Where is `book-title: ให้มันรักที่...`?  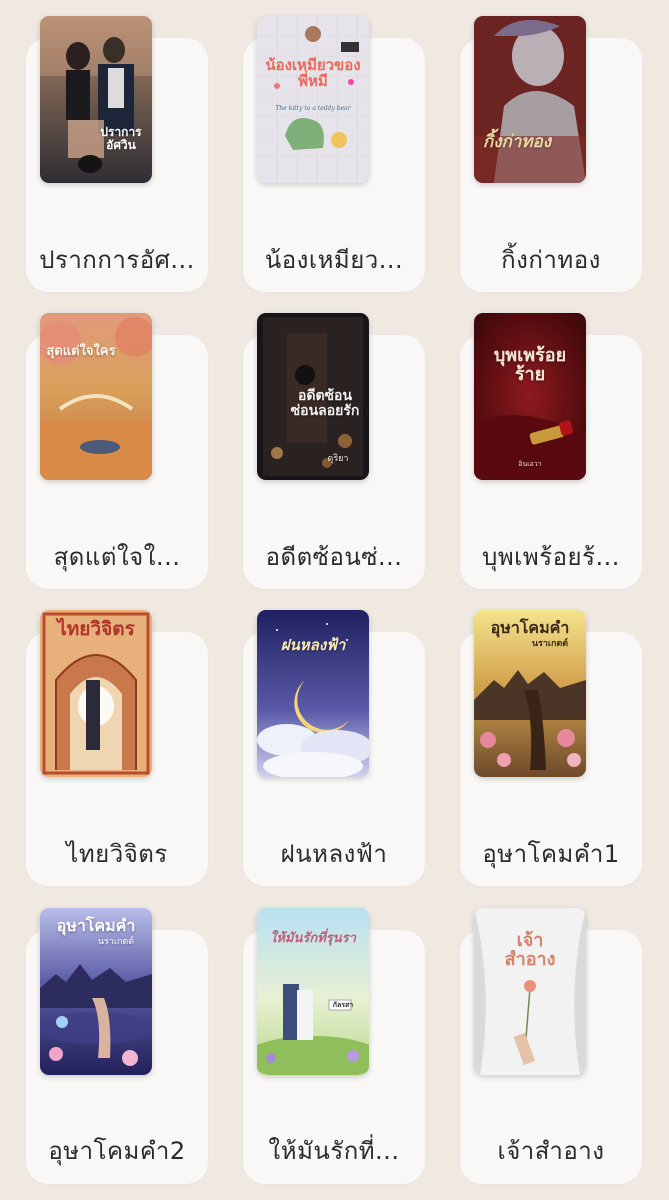
book-title: ให้มันรักที่... is located at coordinates (334, 1150).